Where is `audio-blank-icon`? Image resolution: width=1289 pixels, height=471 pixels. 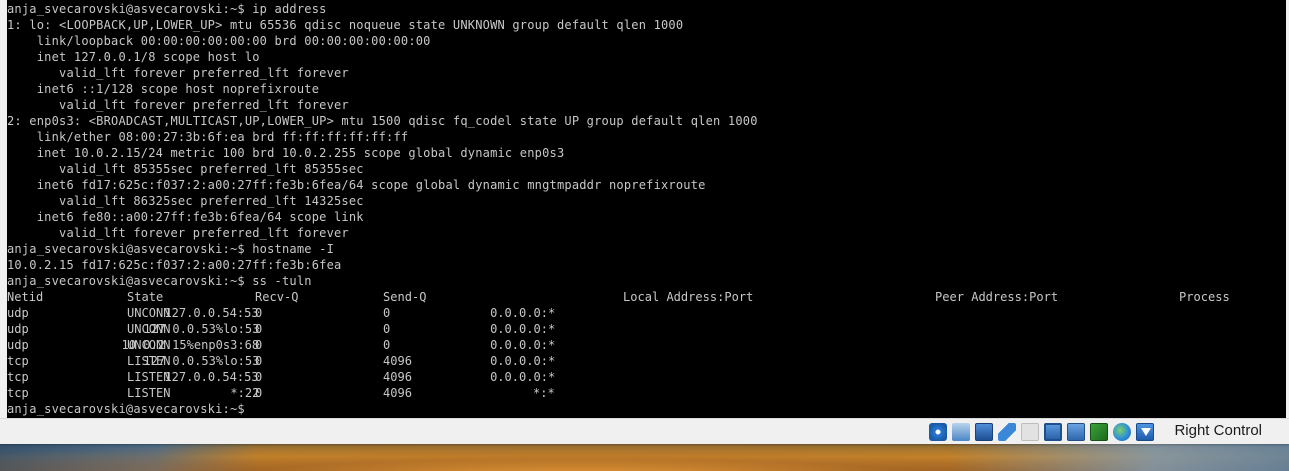
audio-blank-icon is located at coordinates (1030, 431).